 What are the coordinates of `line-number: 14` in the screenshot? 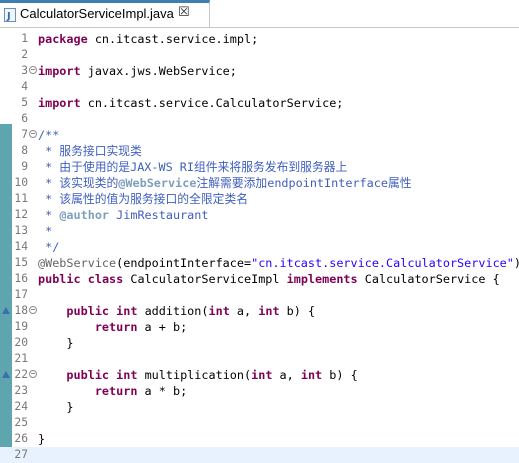 It's located at (21, 246).